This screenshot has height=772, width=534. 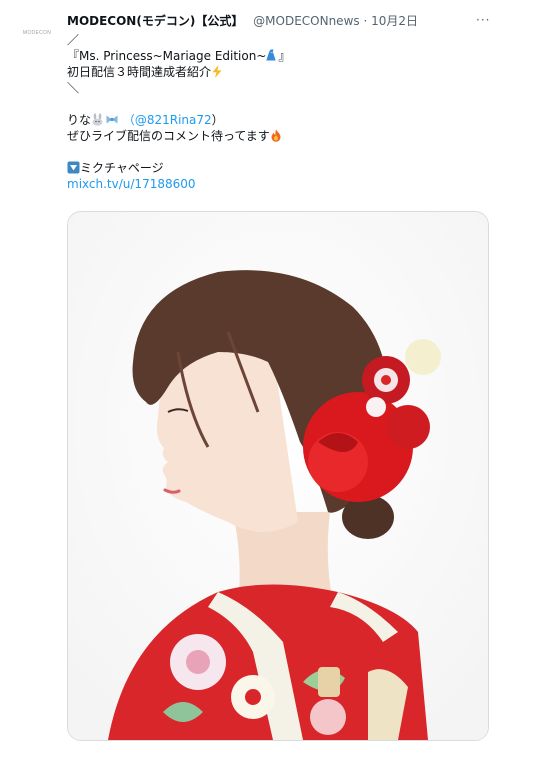 What do you see at coordinates (272, 57) in the screenshot?
I see `dress-icon` at bounding box center [272, 57].